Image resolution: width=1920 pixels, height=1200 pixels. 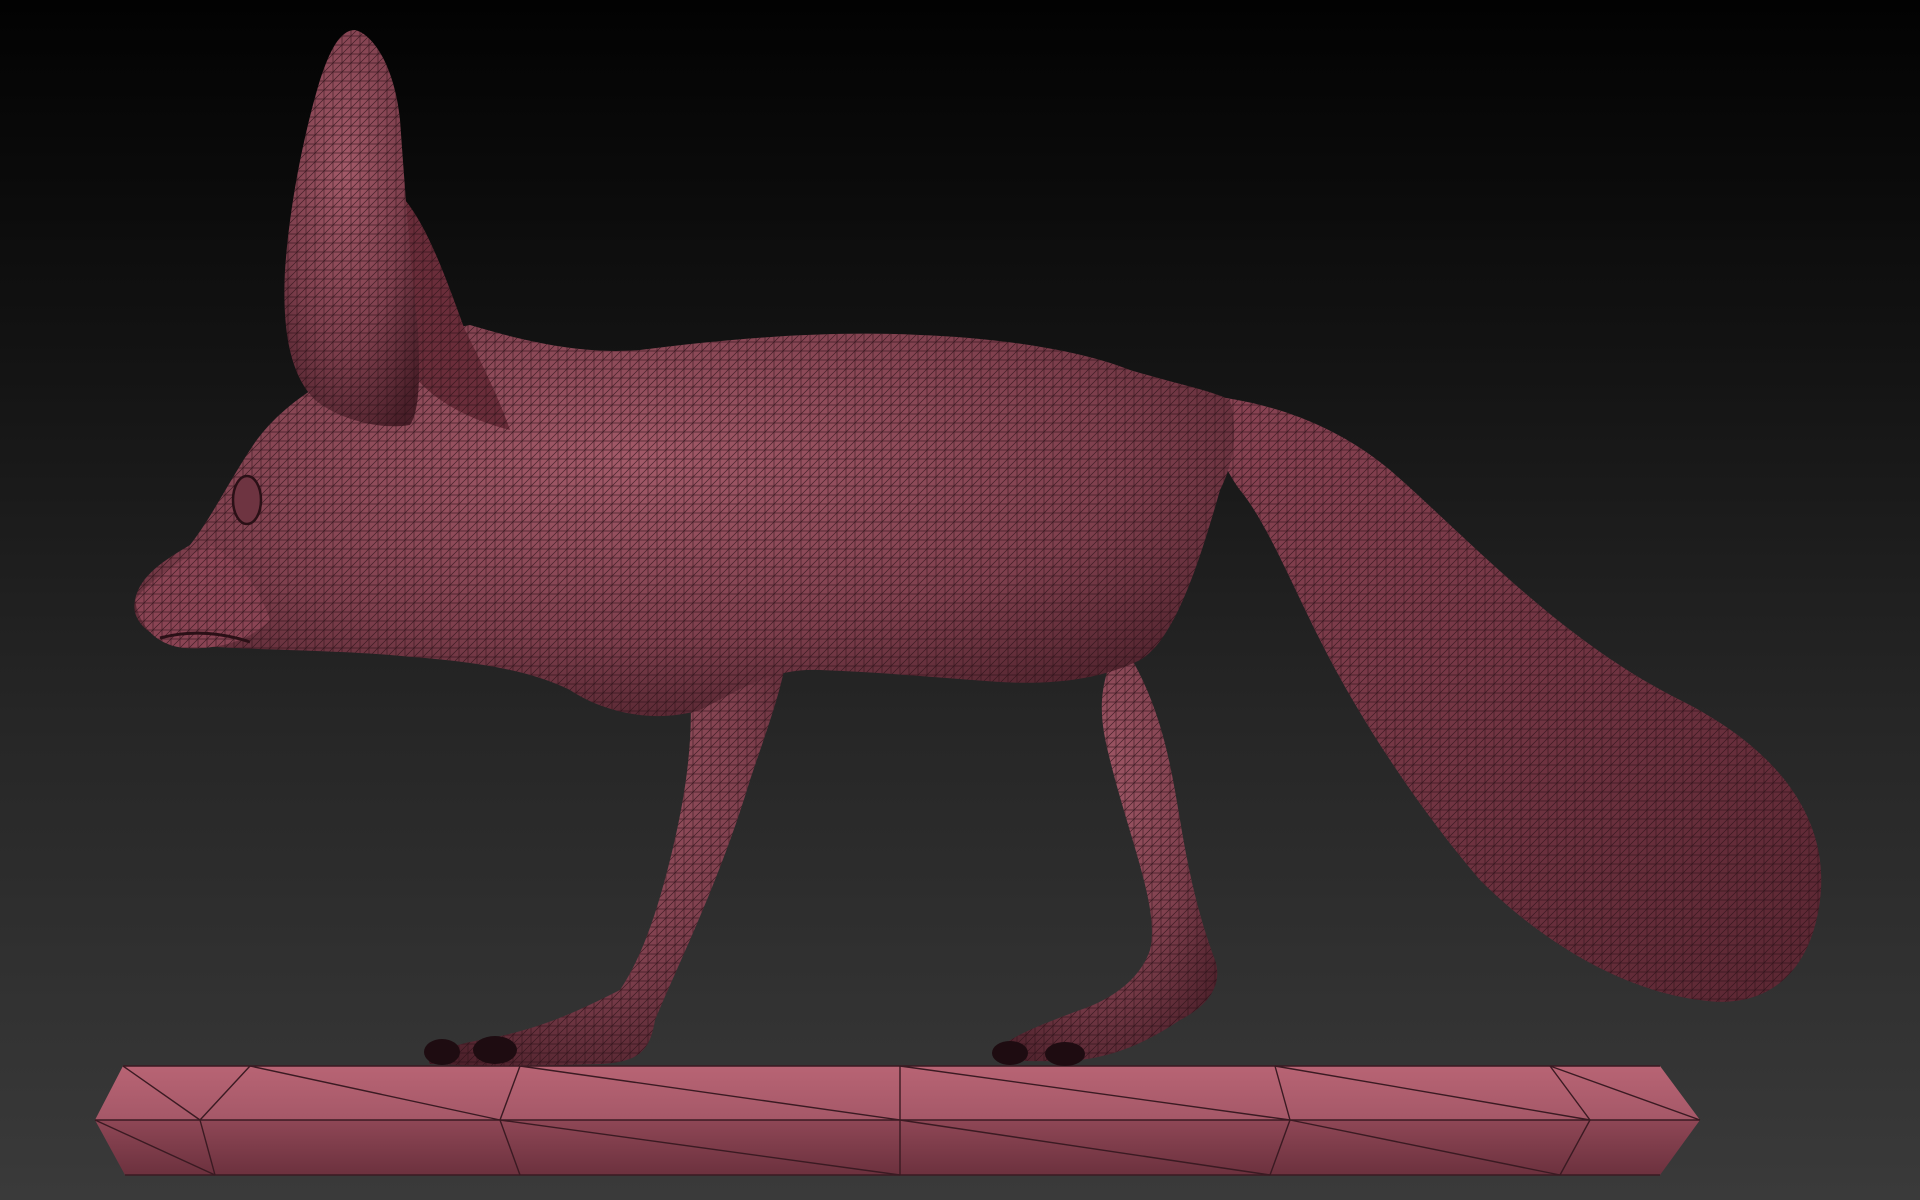 What do you see at coordinates (897, 1120) in the screenshot?
I see `pedestal-base` at bounding box center [897, 1120].